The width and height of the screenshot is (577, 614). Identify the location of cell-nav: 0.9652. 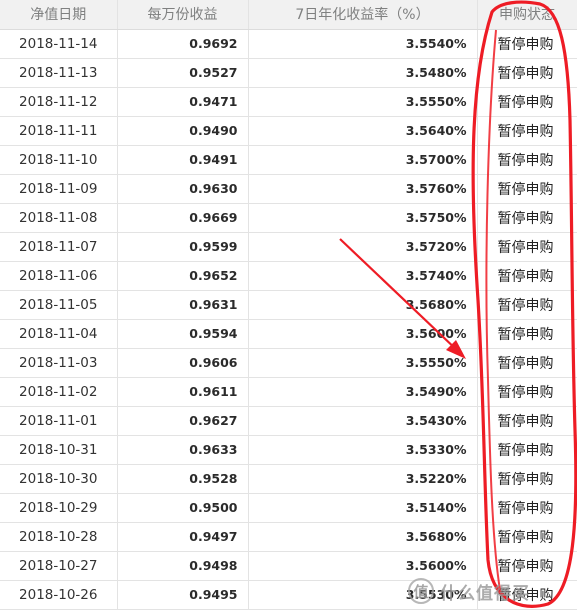
(183, 276).